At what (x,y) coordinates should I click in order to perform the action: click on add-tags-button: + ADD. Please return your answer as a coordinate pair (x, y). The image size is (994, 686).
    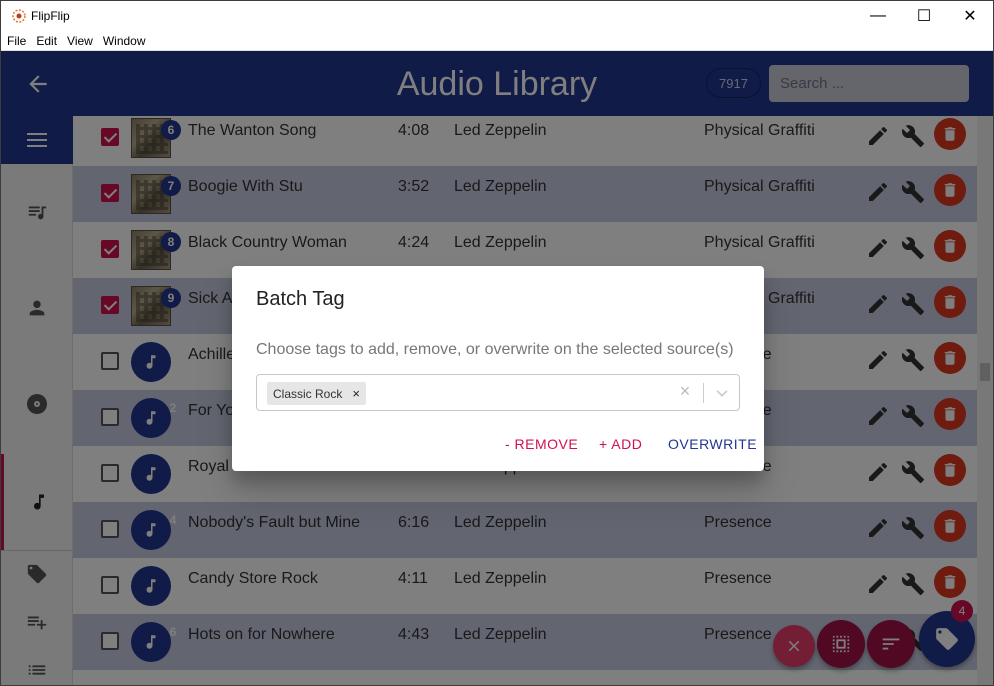
    Looking at the image, I should click on (620, 444).